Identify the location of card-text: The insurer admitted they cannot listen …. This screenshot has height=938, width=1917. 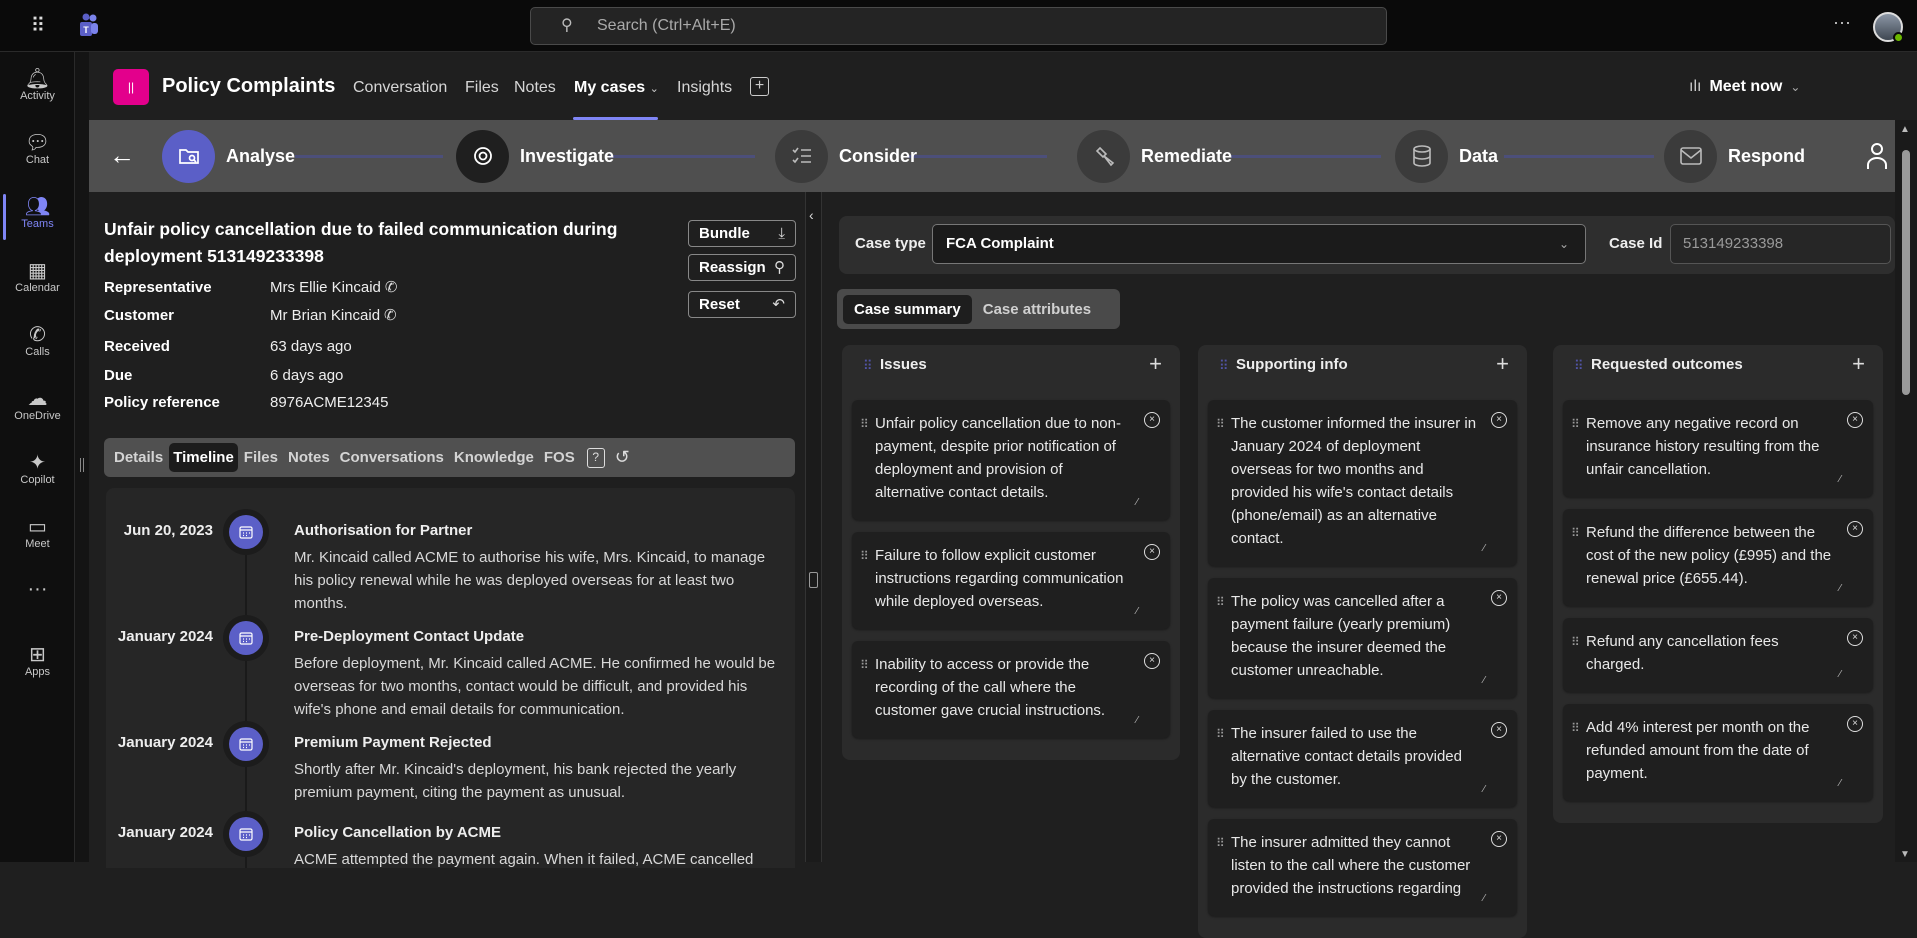
(1350, 865).